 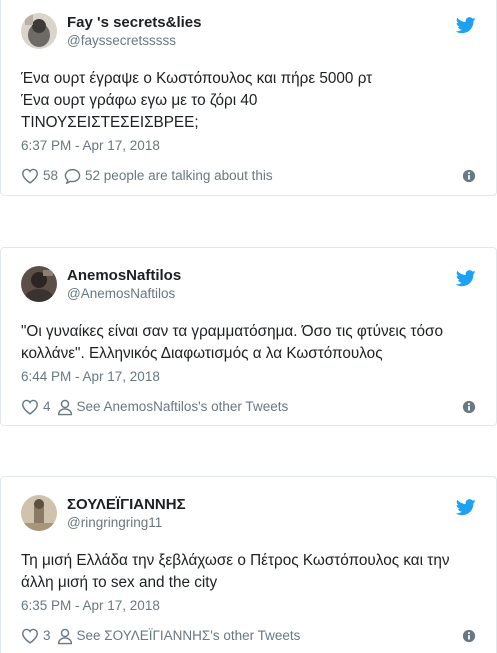 What do you see at coordinates (248, 31) in the screenshot?
I see `tweet-header: Fay 's secrets&lies @fayssecretsssss` at bounding box center [248, 31].